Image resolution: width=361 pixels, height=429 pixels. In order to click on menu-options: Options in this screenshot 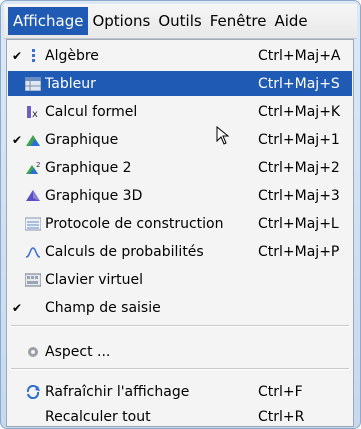, I will do `click(121, 21)`.